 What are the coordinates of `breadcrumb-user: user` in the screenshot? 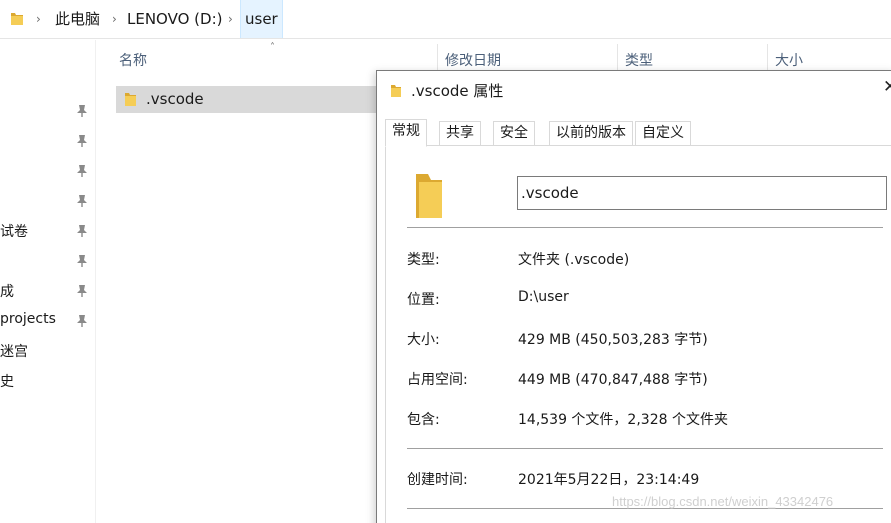 It's located at (261, 19).